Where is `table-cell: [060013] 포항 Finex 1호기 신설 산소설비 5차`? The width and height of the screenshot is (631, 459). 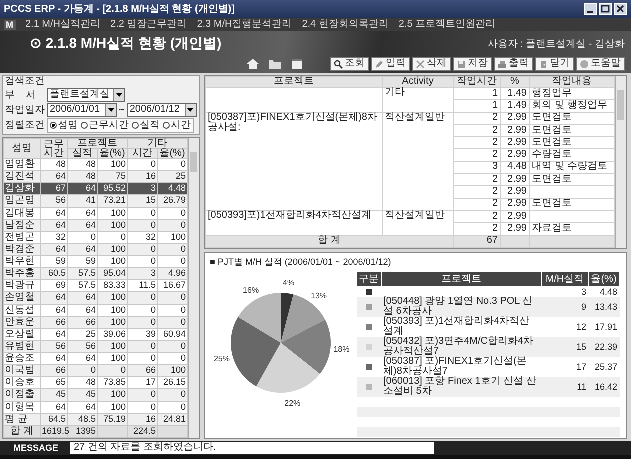
table-cell: [060013] 포항 Finex 1호기 신설 산소설비 5차 is located at coordinates (460, 386).